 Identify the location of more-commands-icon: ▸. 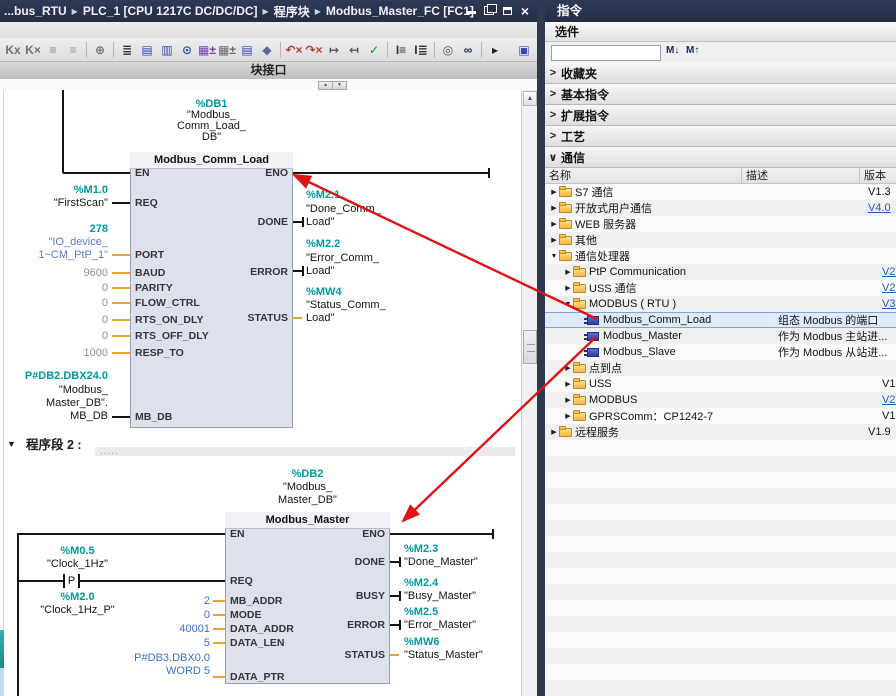
(495, 49).